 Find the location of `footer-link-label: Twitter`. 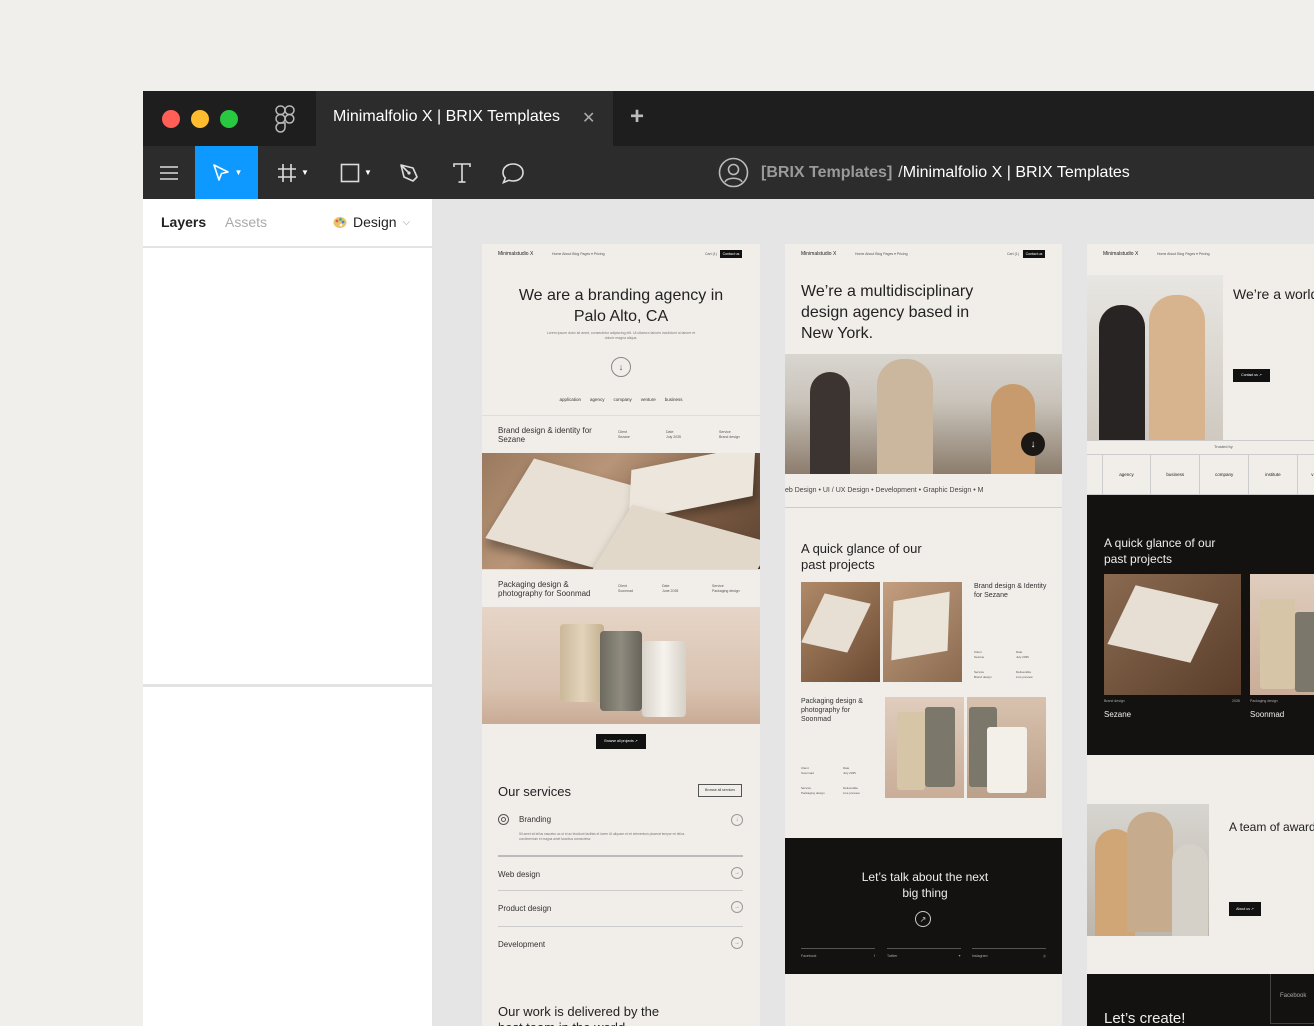

footer-link-label: Twitter is located at coordinates (892, 956).